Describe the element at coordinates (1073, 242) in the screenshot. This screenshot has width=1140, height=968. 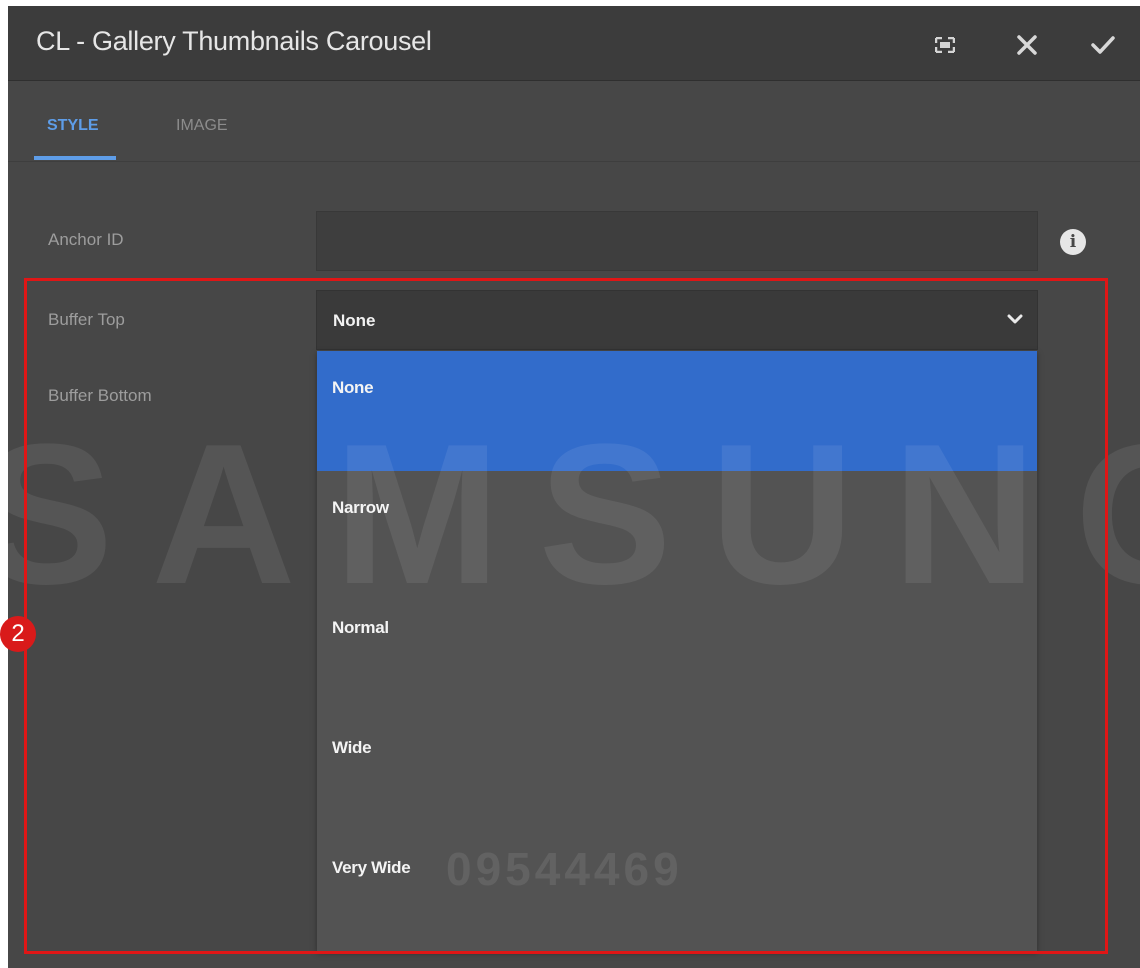
I see `info-icon: i` at that location.